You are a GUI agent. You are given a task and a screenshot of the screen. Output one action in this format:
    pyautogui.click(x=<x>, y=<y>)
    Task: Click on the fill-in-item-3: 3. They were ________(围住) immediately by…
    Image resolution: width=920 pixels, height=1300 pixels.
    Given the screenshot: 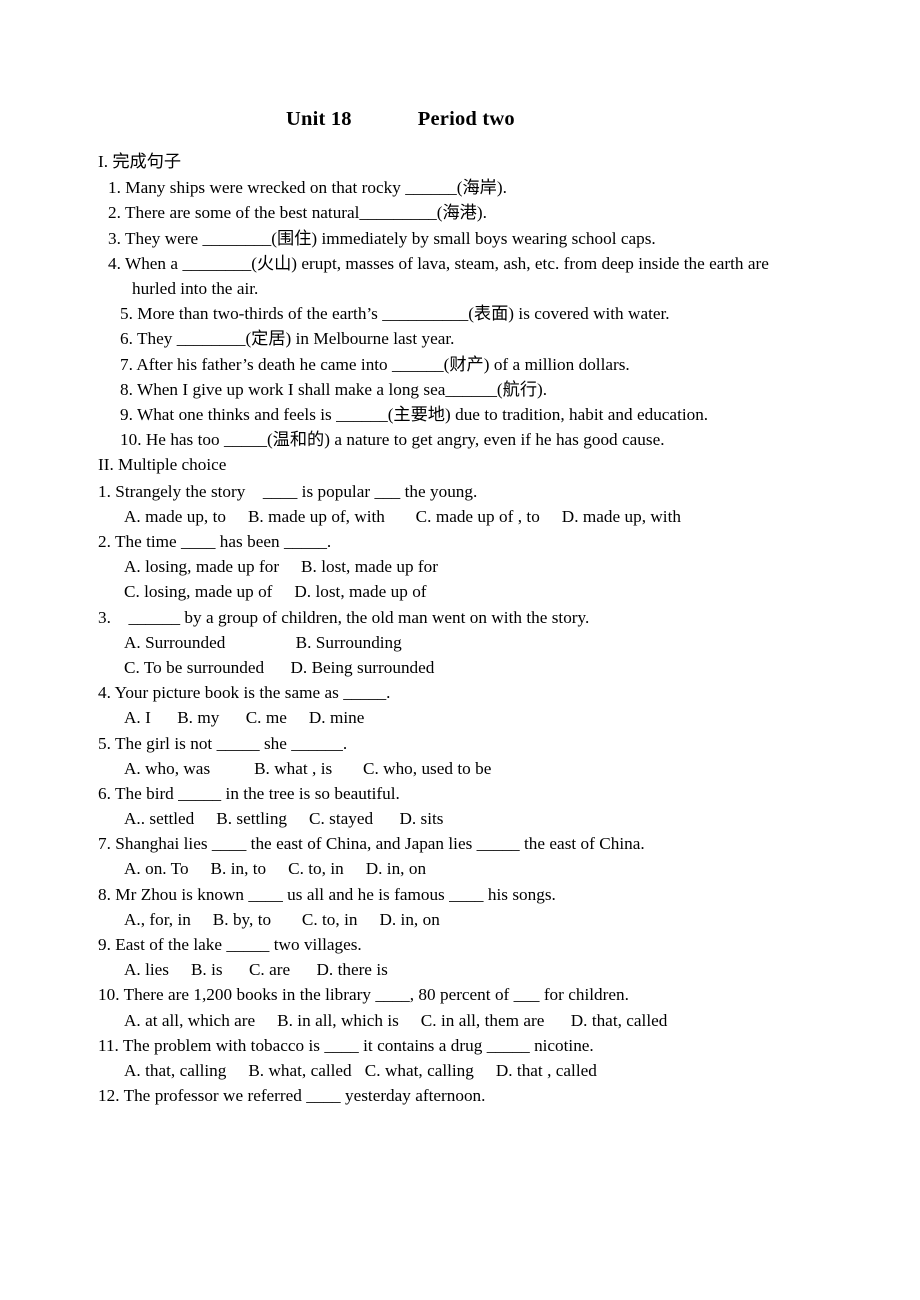 What is the action you would take?
    pyautogui.click(x=382, y=238)
    